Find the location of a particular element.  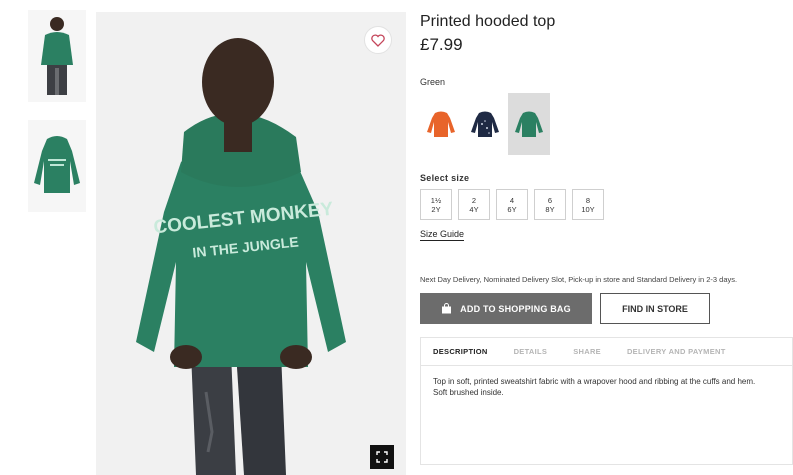

size-option-5: 8 10Y is located at coordinates (588, 204).